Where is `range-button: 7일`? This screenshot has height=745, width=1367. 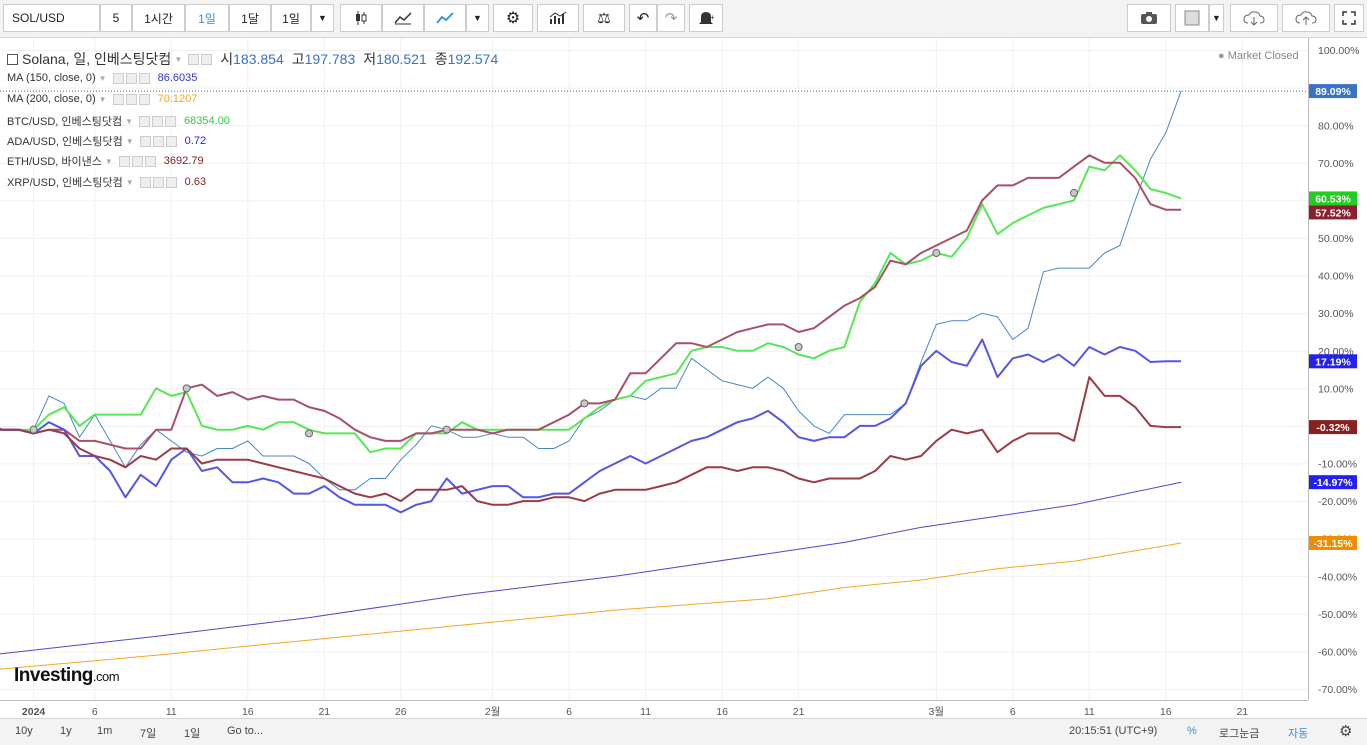
range-button: 7일 is located at coordinates (148, 733).